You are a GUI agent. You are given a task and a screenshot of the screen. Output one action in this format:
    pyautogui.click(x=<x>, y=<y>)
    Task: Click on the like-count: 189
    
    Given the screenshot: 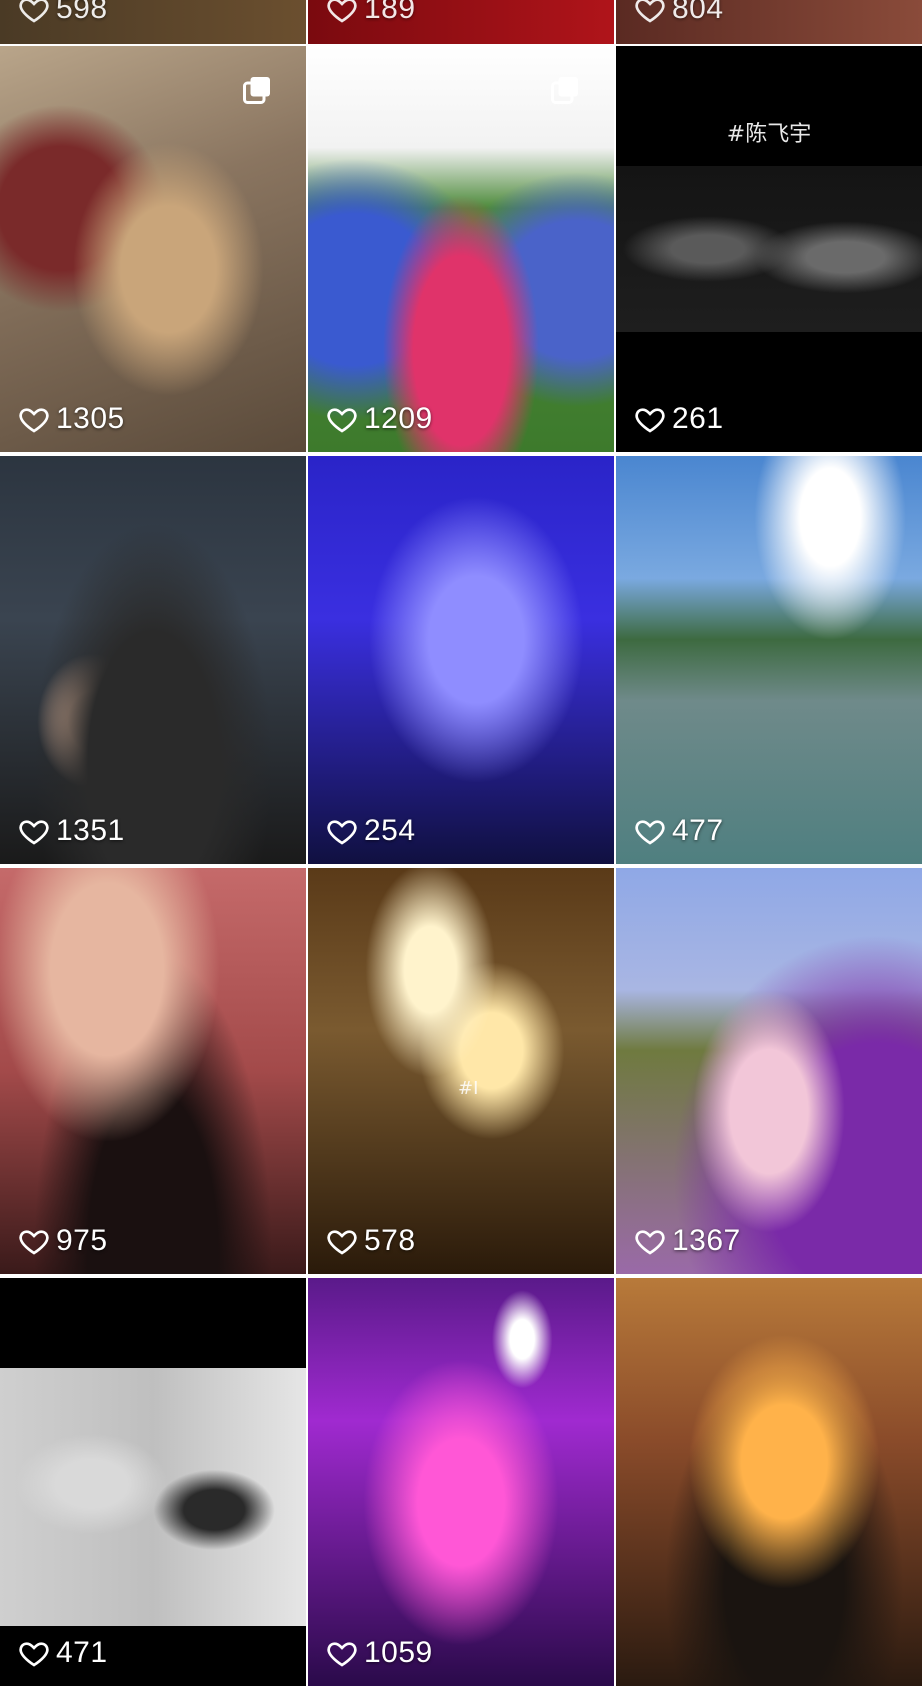 What is the action you would take?
    pyautogui.click(x=371, y=13)
    